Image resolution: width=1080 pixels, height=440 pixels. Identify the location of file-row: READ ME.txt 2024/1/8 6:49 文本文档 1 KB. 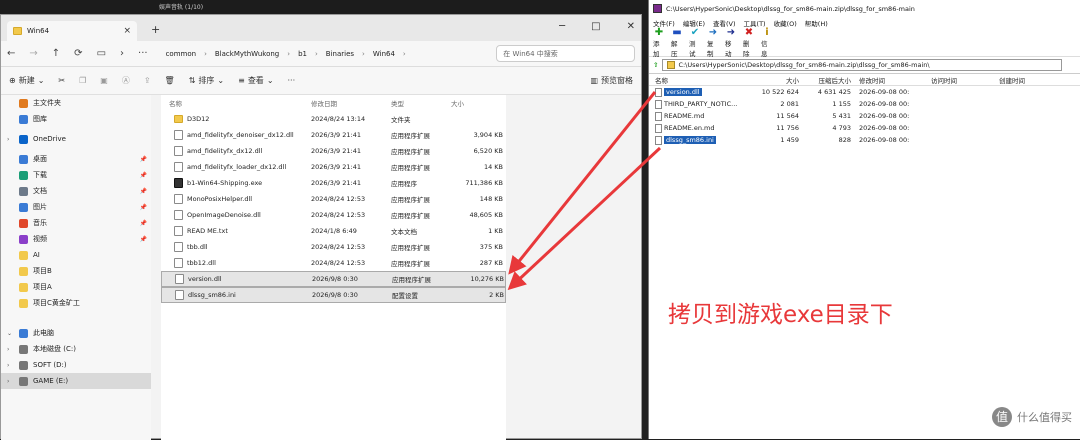
(333, 231).